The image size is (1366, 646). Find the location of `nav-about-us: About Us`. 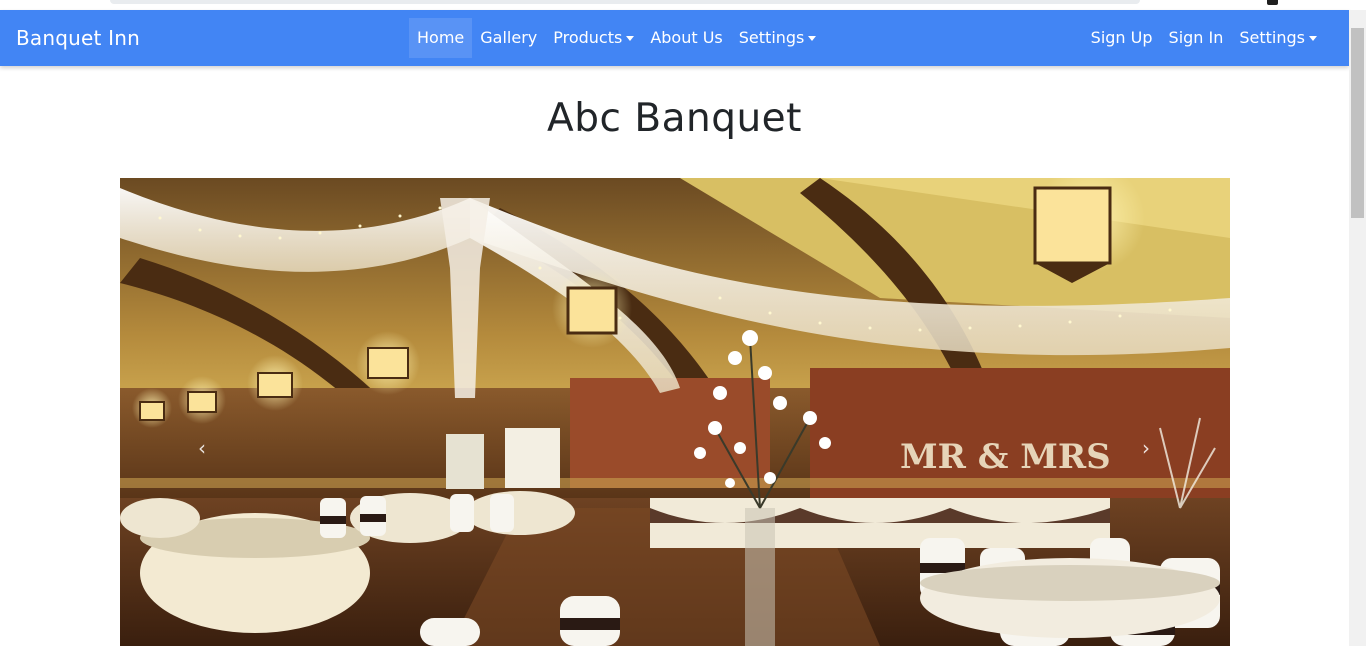

nav-about-us: About Us is located at coordinates (686, 38).